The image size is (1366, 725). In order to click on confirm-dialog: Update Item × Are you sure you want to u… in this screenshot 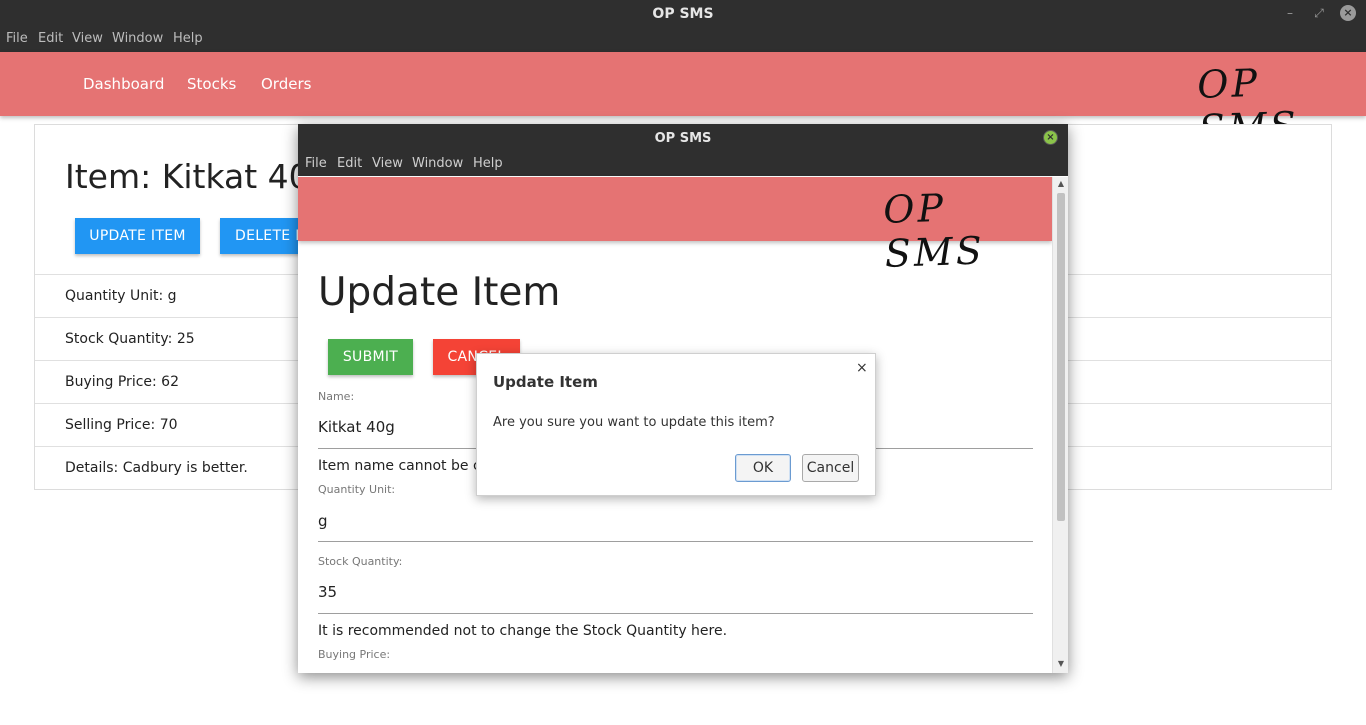, I will do `click(676, 424)`.